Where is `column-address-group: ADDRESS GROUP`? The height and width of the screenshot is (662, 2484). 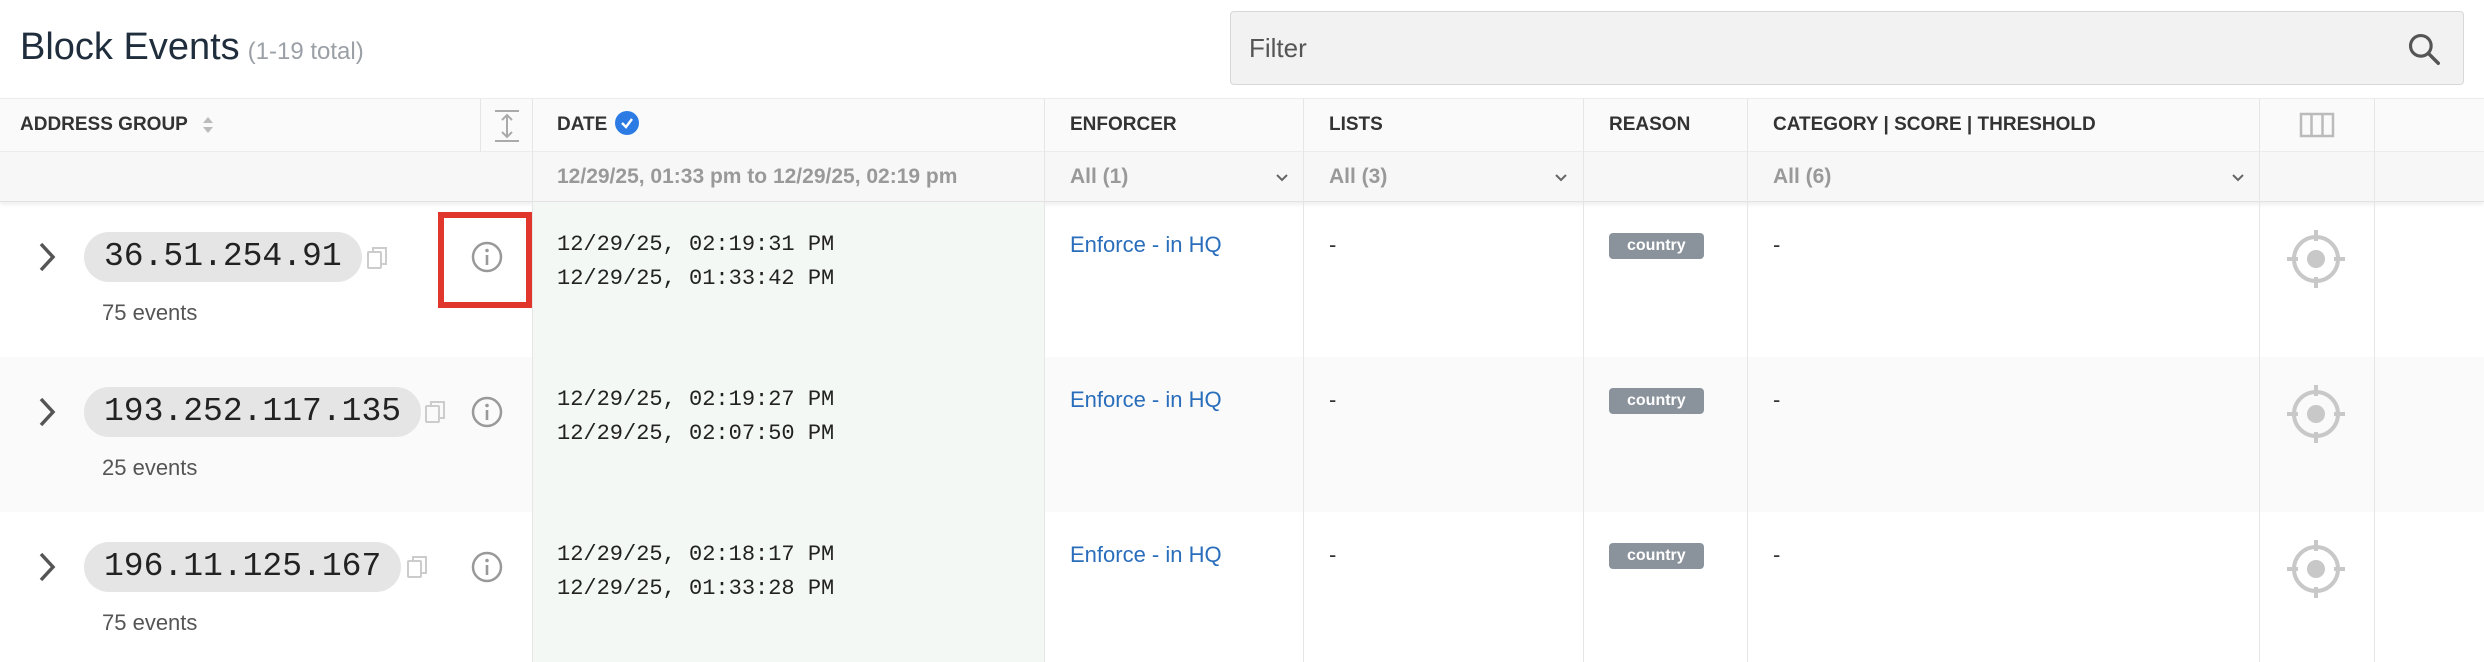 column-address-group: ADDRESS GROUP is located at coordinates (117, 125).